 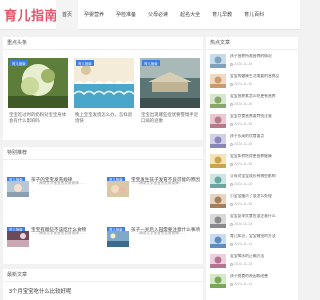 I want to click on hot-article-title: 宝宝营养素怎么吃更有营养, so click(x=263, y=96).